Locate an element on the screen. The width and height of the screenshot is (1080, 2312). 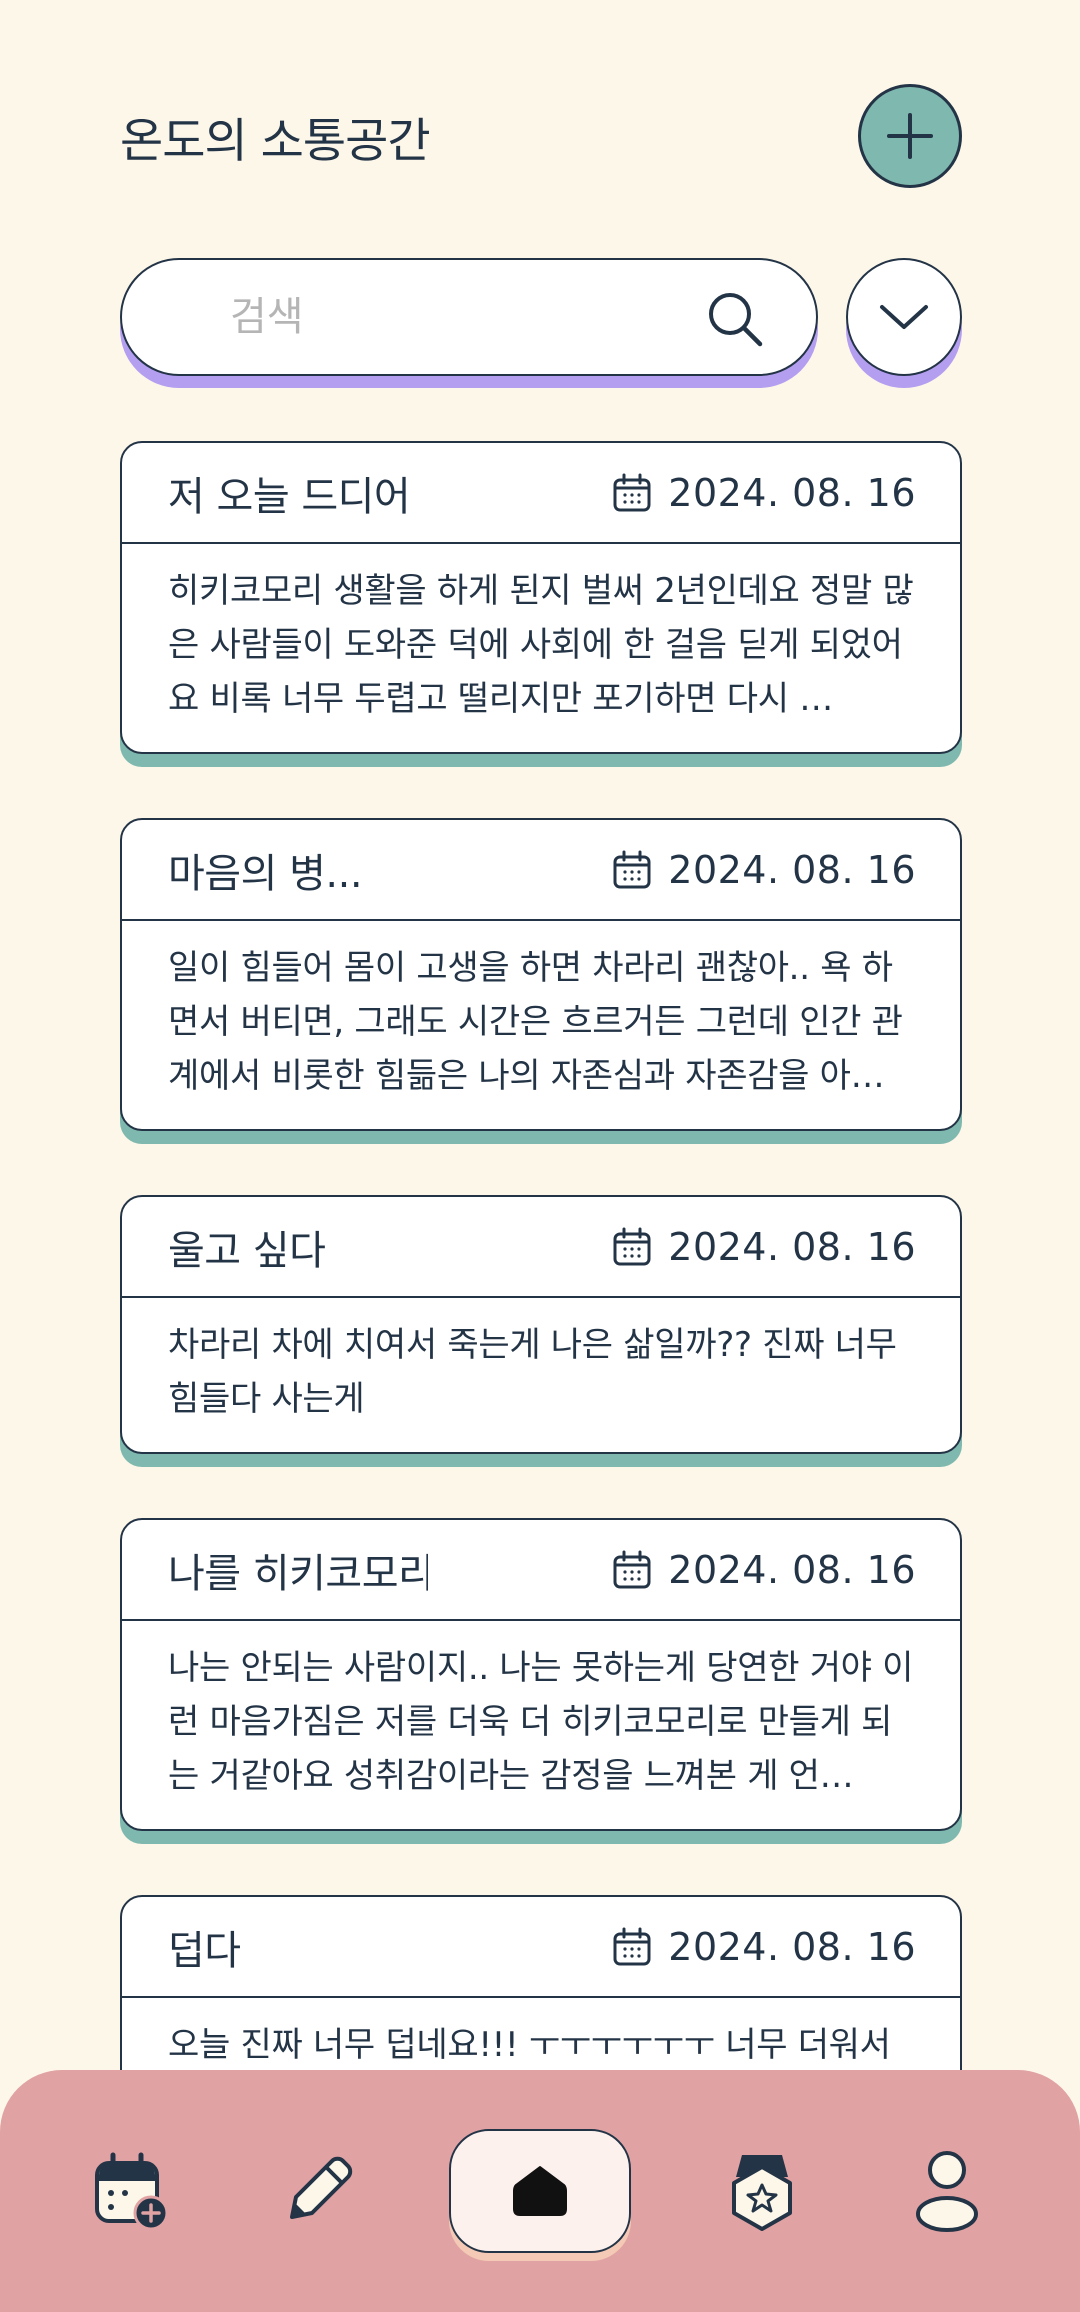
plus-icon is located at coordinates (910, 136).